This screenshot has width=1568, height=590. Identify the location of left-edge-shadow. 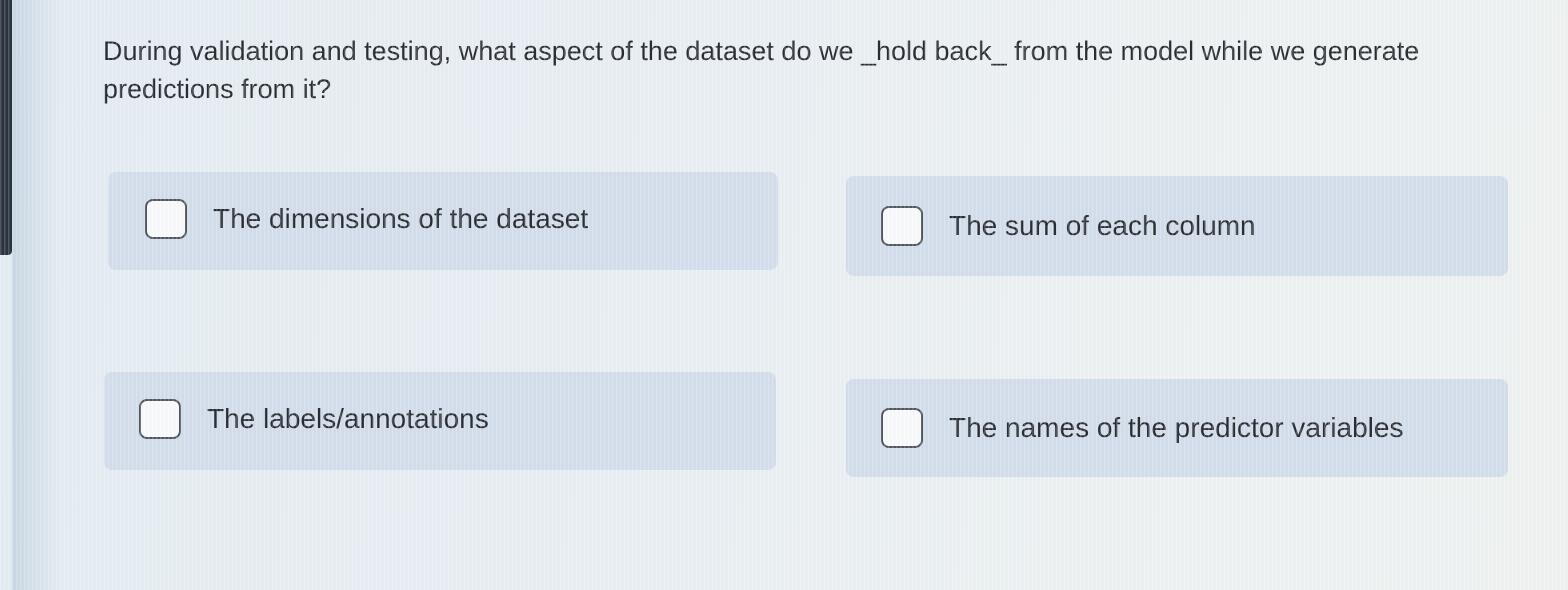
(36, 295).